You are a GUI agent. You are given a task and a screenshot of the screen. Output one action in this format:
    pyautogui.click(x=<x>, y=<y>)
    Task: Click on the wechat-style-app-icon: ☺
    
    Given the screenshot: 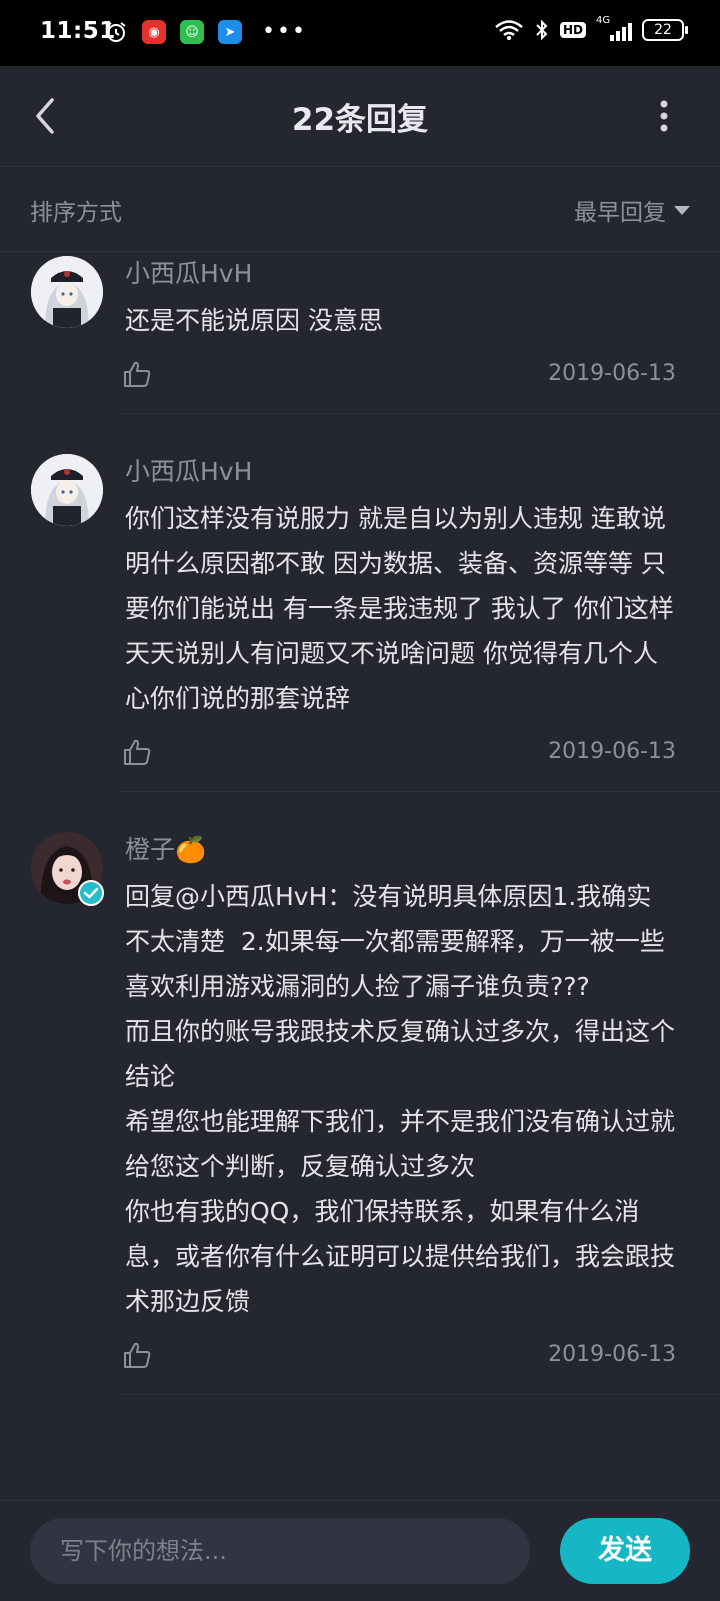 What is the action you would take?
    pyautogui.click(x=192, y=32)
    